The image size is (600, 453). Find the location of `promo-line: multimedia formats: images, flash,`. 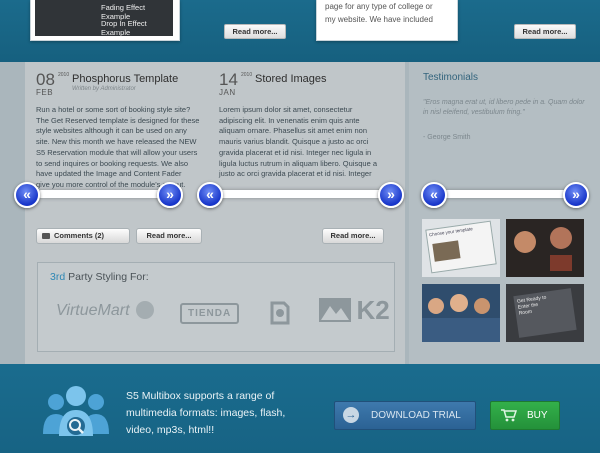

promo-line: multimedia formats: images, flash, is located at coordinates (206, 413).